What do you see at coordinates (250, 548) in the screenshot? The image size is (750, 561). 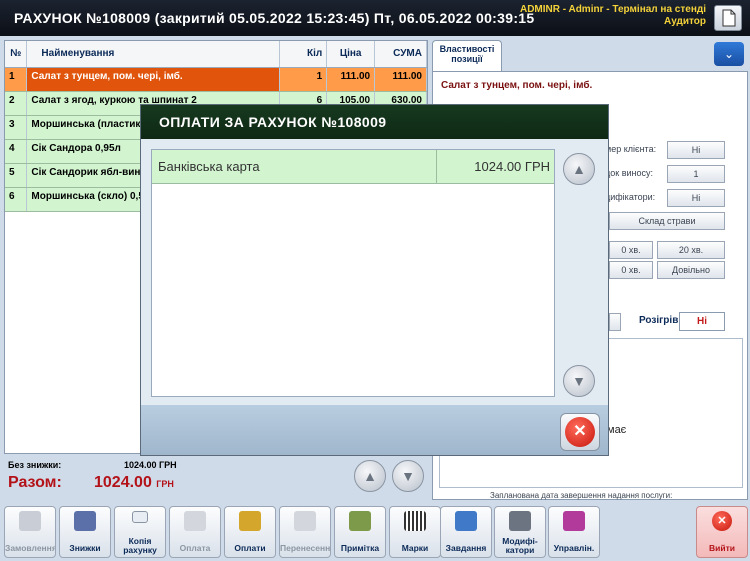 I see `payments-button-label: Оплати` at bounding box center [250, 548].